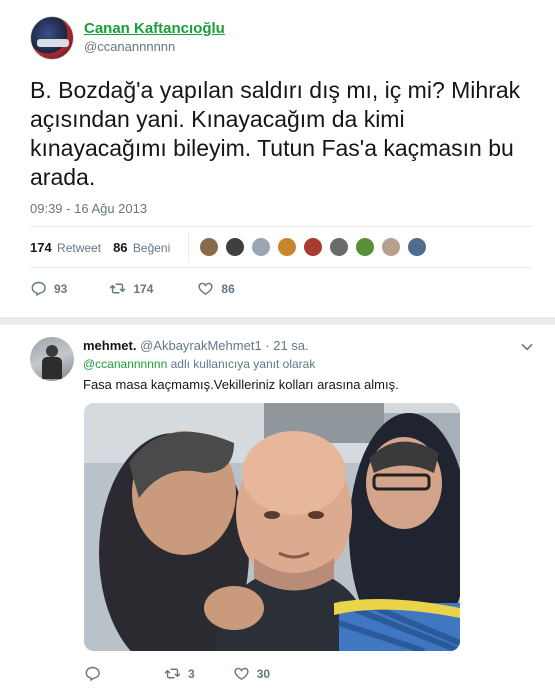 The image size is (555, 700). I want to click on reply-avatar, so click(52, 359).